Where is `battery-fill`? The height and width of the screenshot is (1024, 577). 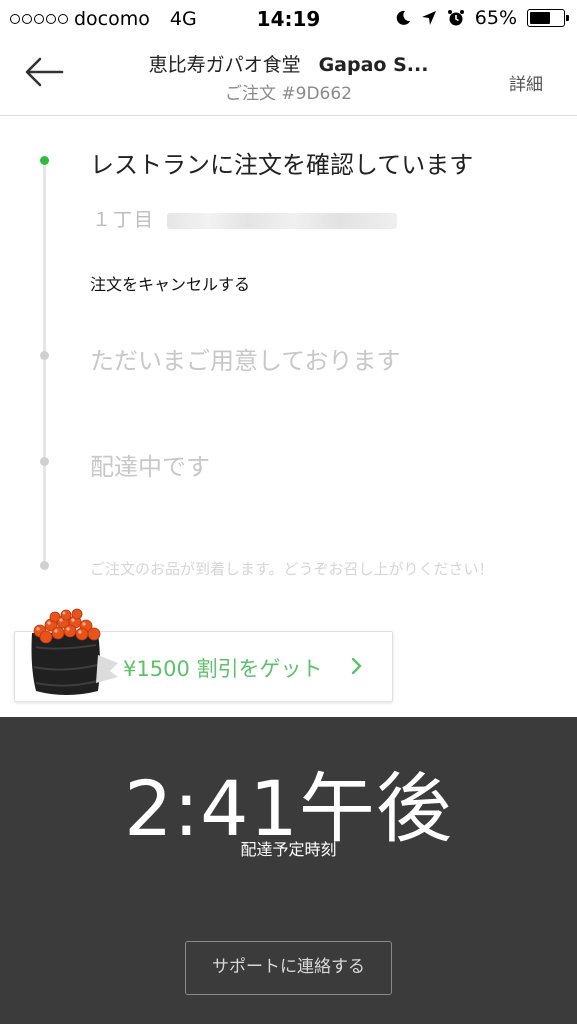 battery-fill is located at coordinates (540, 18).